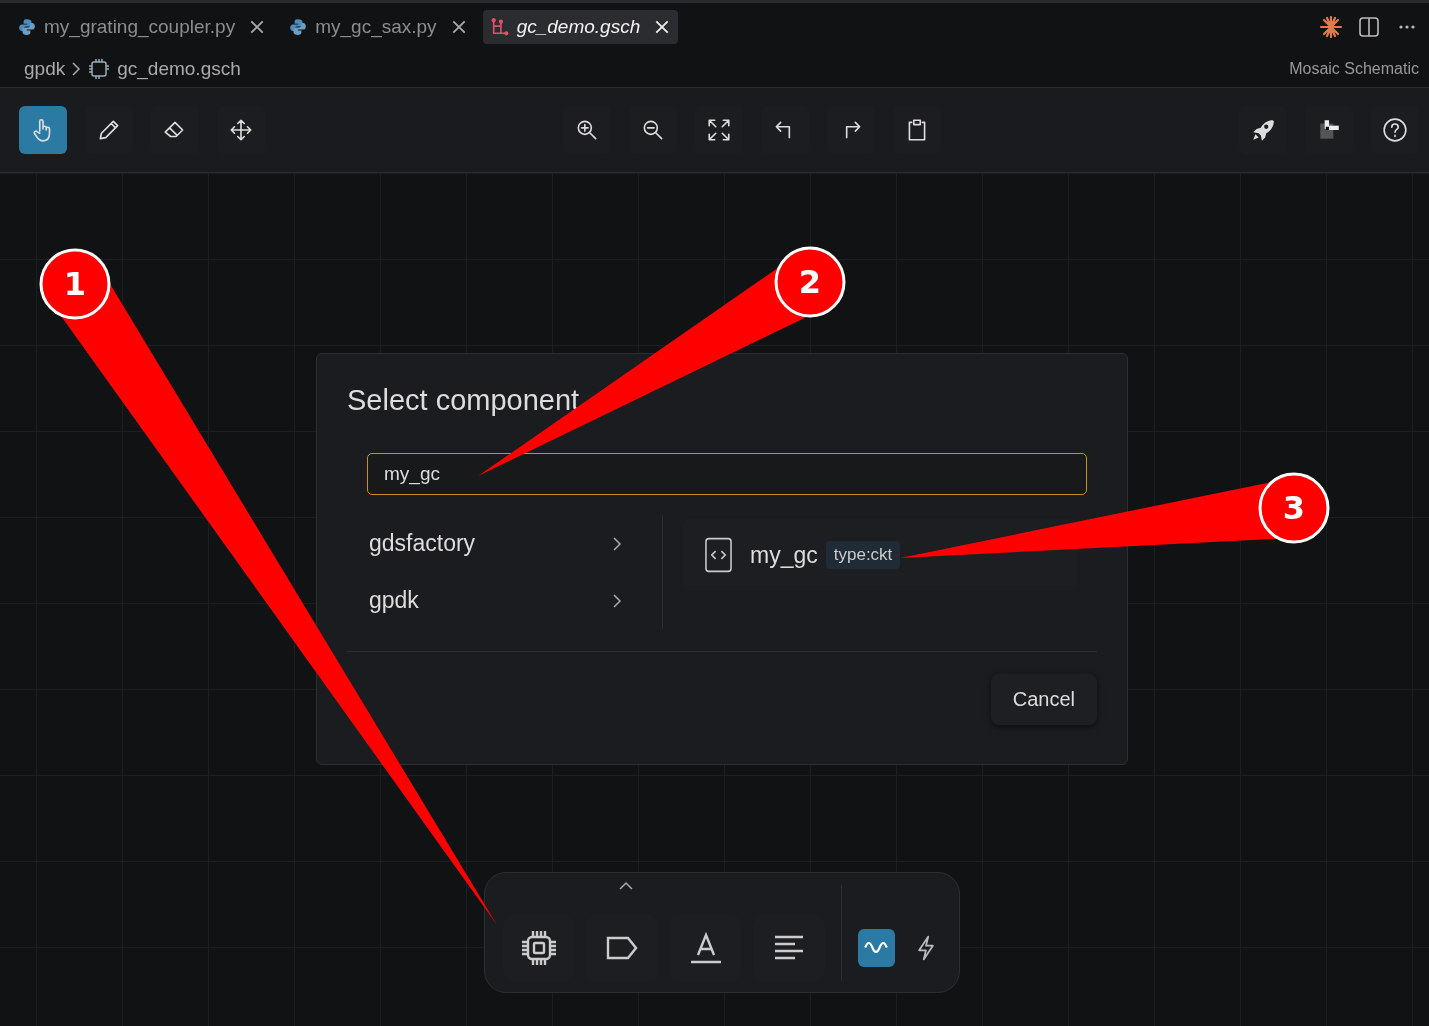 The image size is (1429, 1026). I want to click on caret-icon, so click(626, 886).